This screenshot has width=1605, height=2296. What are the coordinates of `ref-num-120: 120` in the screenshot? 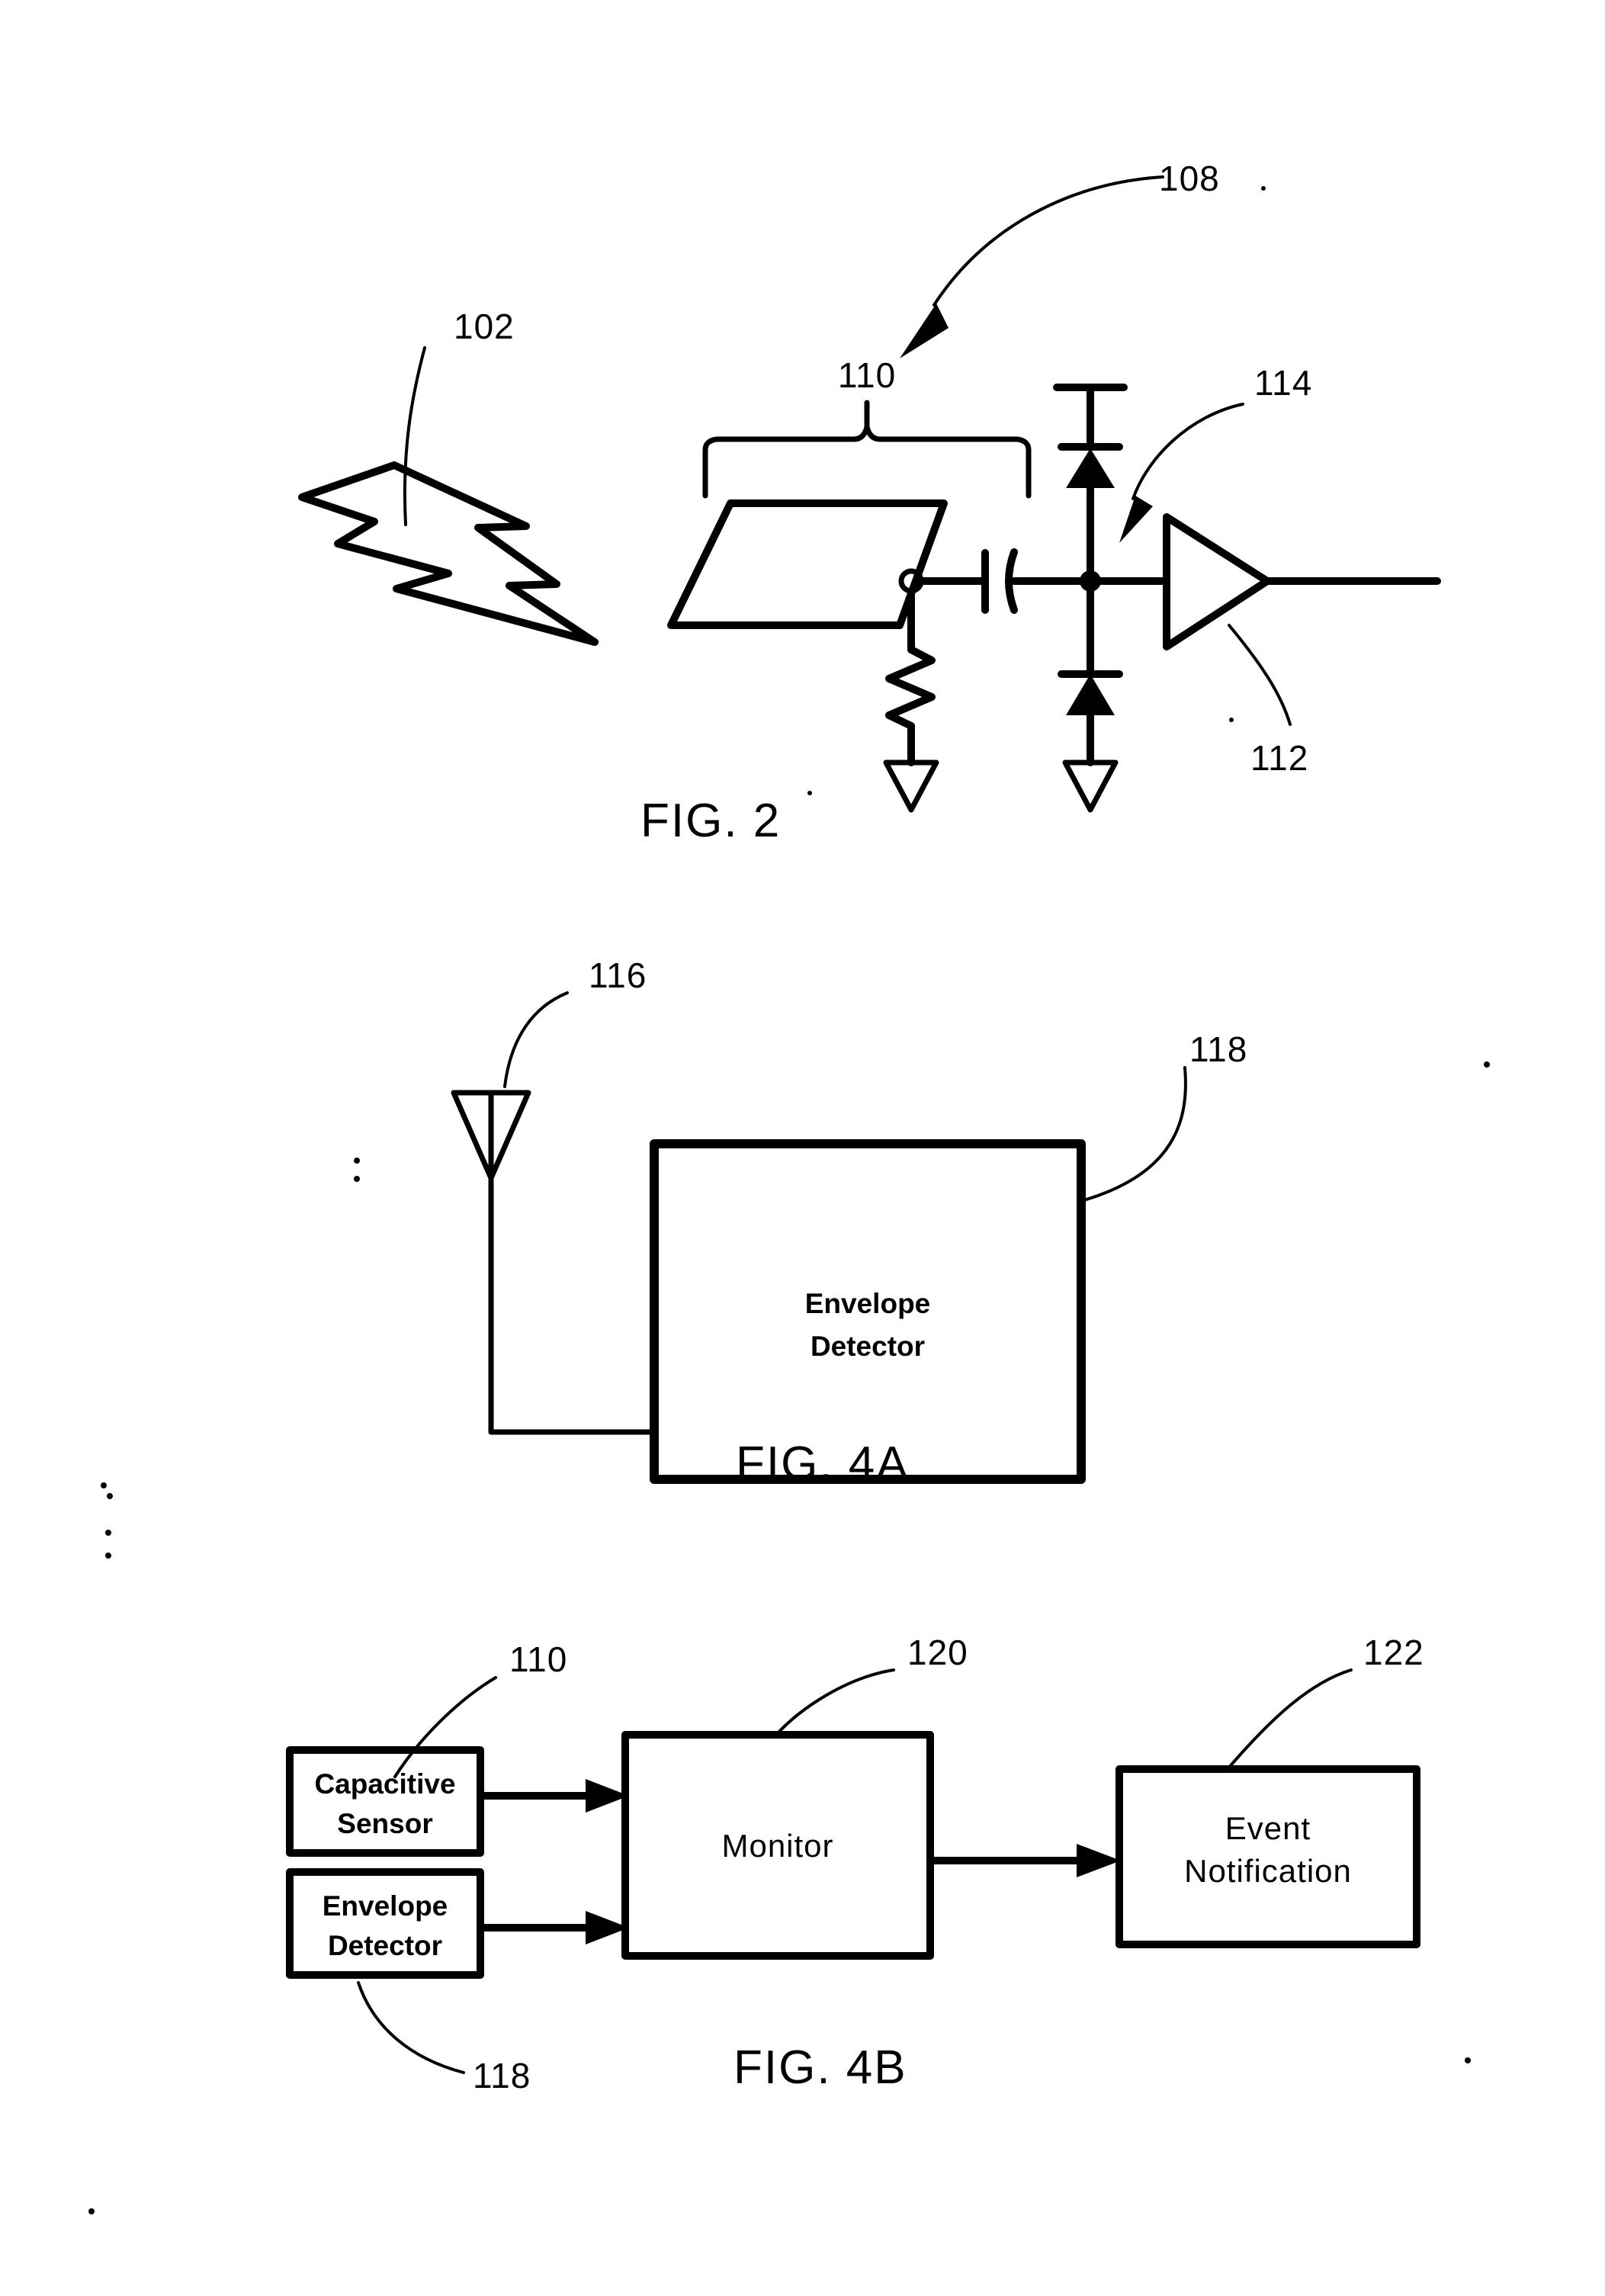 It's located at (937, 1652).